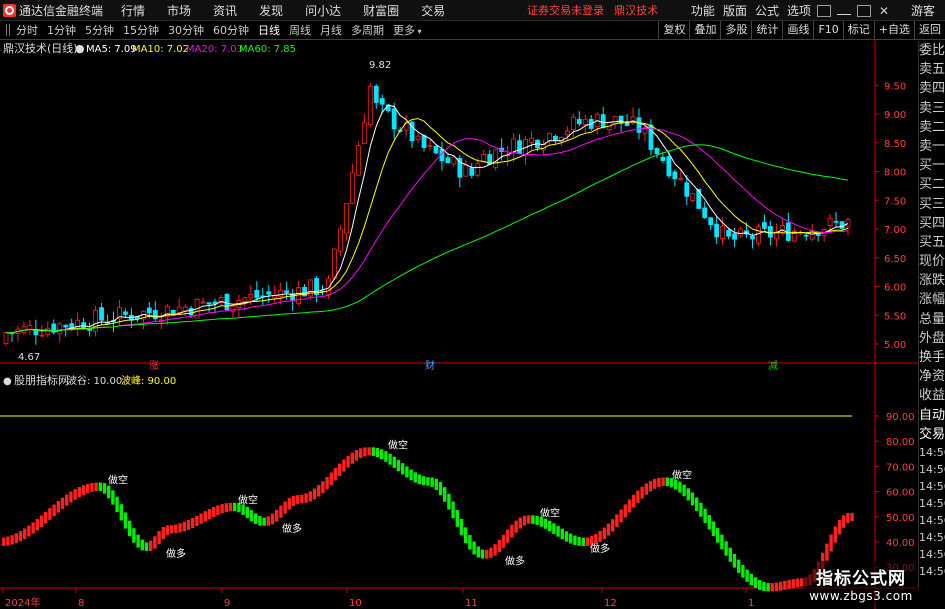  What do you see at coordinates (766, 30) in the screenshot?
I see `btn-tongji: 统计` at bounding box center [766, 30].